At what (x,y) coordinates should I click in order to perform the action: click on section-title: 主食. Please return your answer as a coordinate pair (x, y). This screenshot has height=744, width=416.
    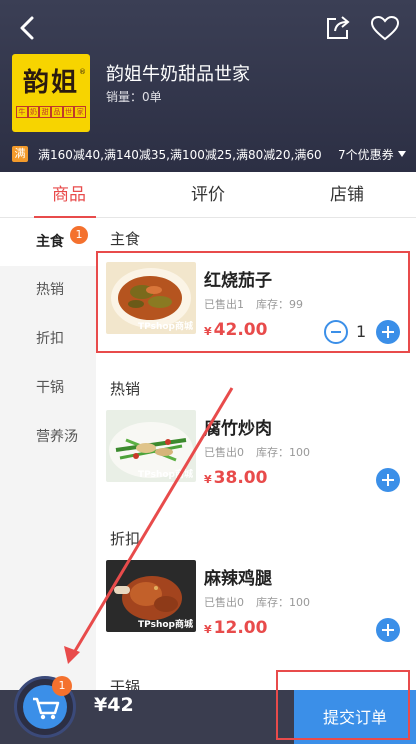
    Looking at the image, I should click on (125, 239).